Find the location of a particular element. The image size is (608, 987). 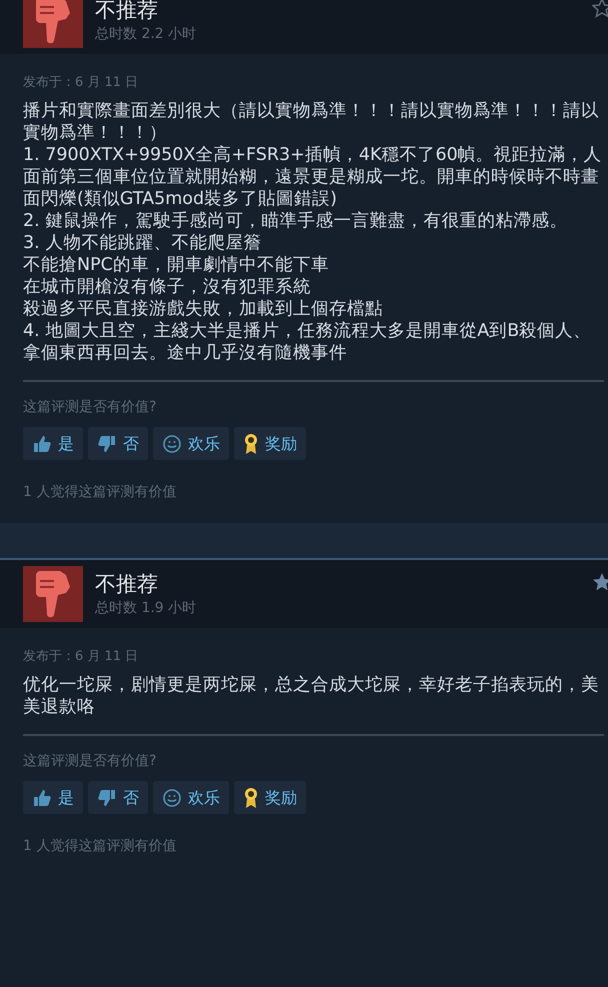

review-paragraph: 播片和實際畫面差別很大（請以實物爲準！！！請以實物爲準！！！請以實物爲準！！！） is located at coordinates (311, 122).